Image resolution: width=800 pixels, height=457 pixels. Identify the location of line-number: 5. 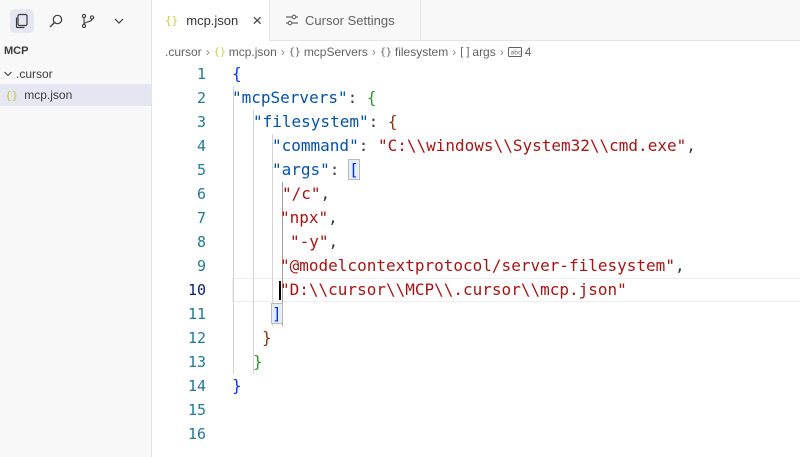
(201, 170).